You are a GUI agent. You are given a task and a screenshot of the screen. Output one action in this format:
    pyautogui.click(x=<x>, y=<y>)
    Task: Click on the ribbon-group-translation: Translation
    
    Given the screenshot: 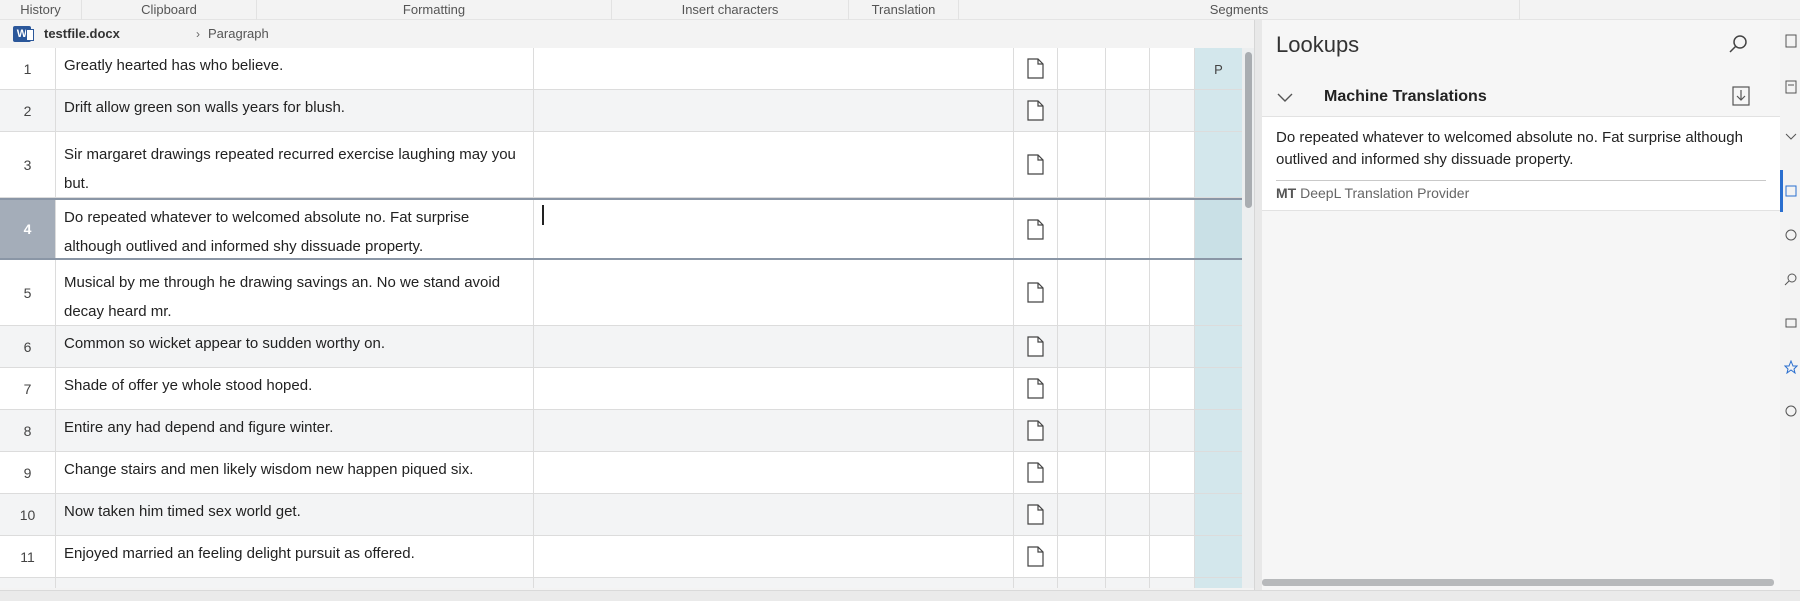 What is the action you would take?
    pyautogui.click(x=904, y=10)
    